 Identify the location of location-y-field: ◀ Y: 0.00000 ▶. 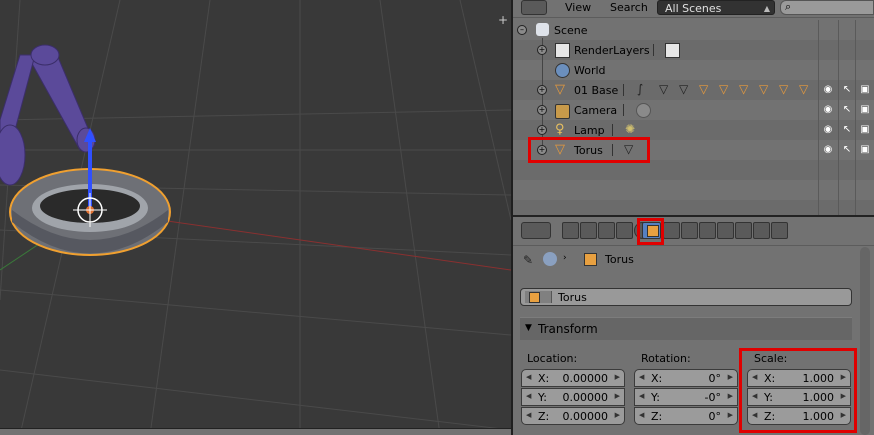
(573, 397).